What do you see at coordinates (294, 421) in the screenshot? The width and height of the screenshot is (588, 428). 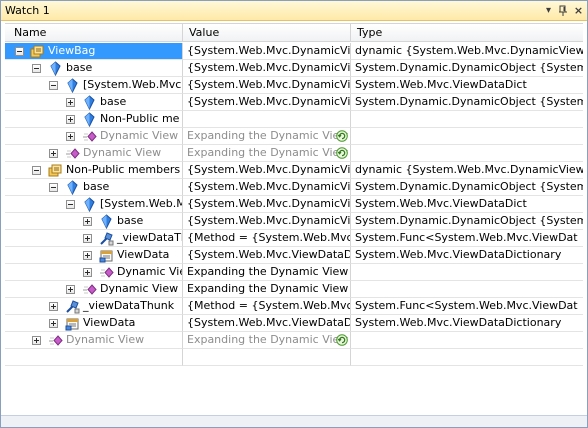 I see `window-bottom-edge` at bounding box center [294, 421].